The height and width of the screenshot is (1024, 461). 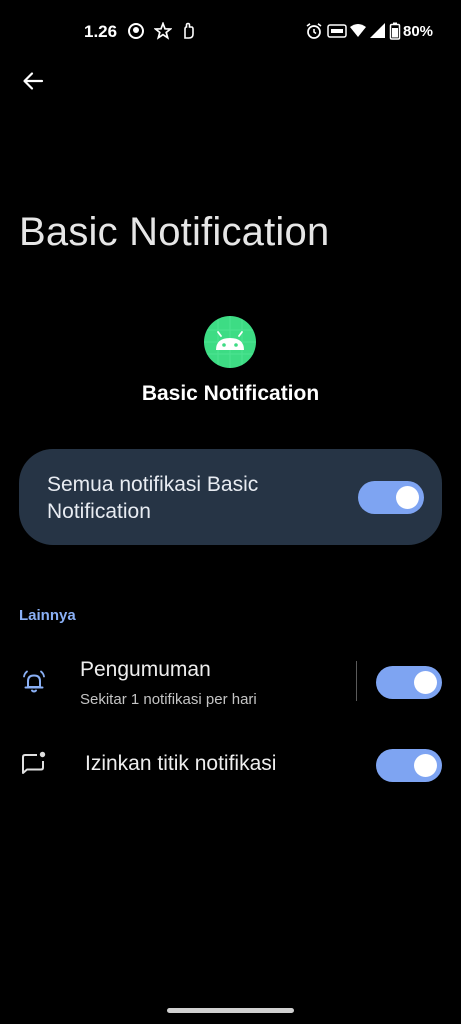 I want to click on android-icon, so click(x=230, y=342).